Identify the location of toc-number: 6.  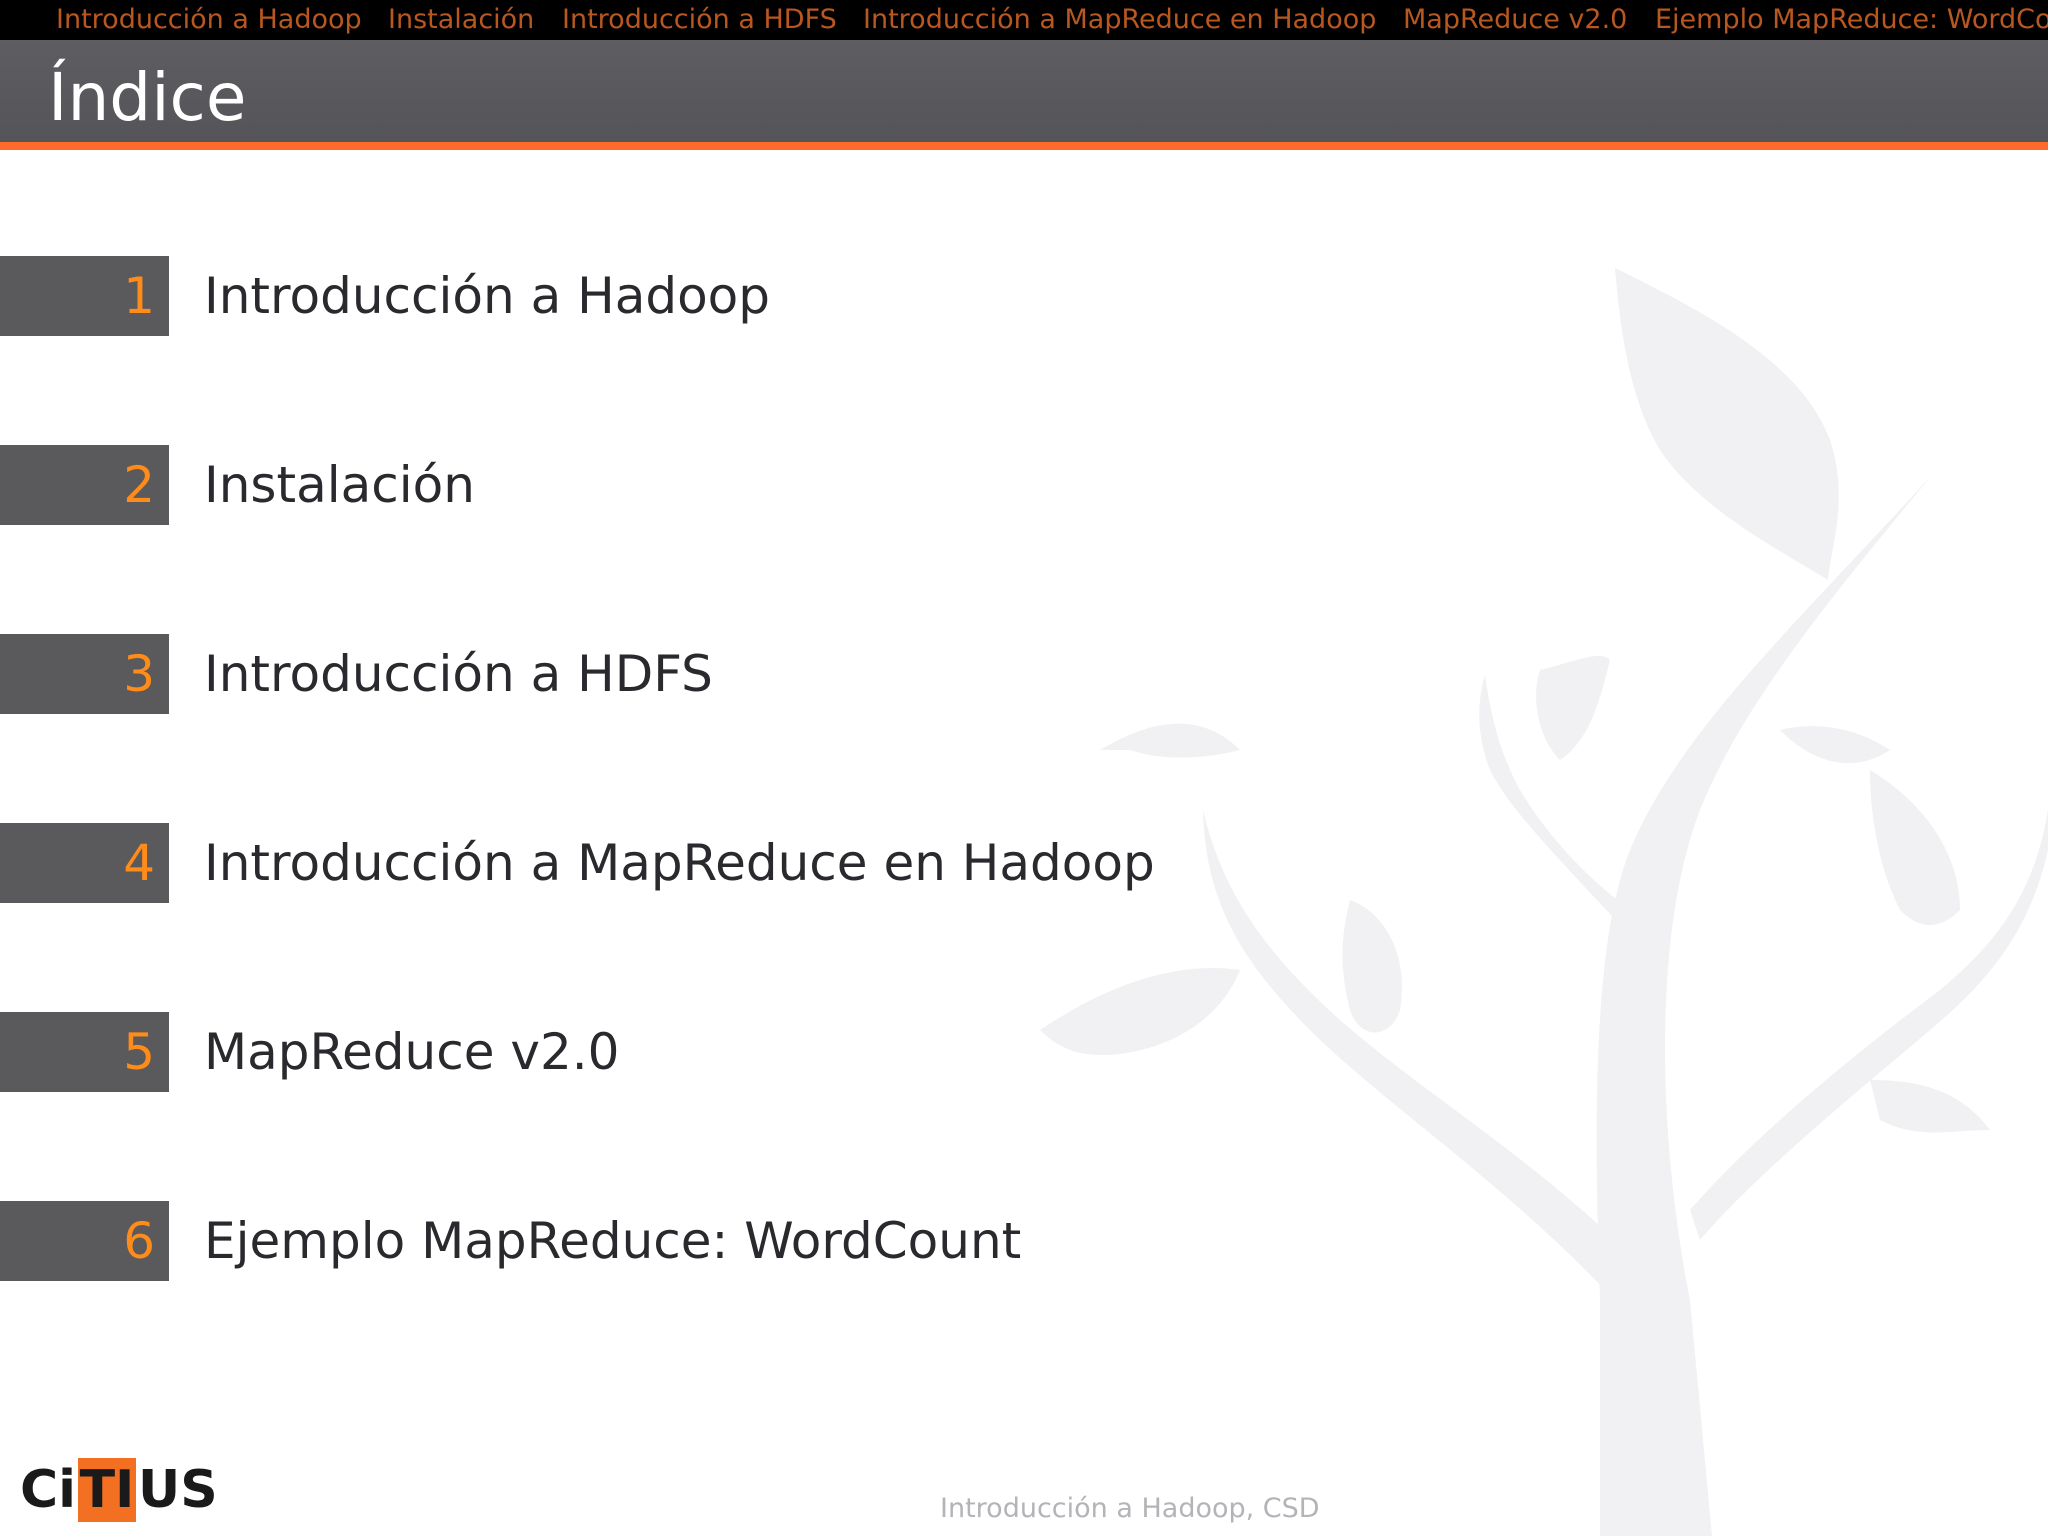
(139, 1241).